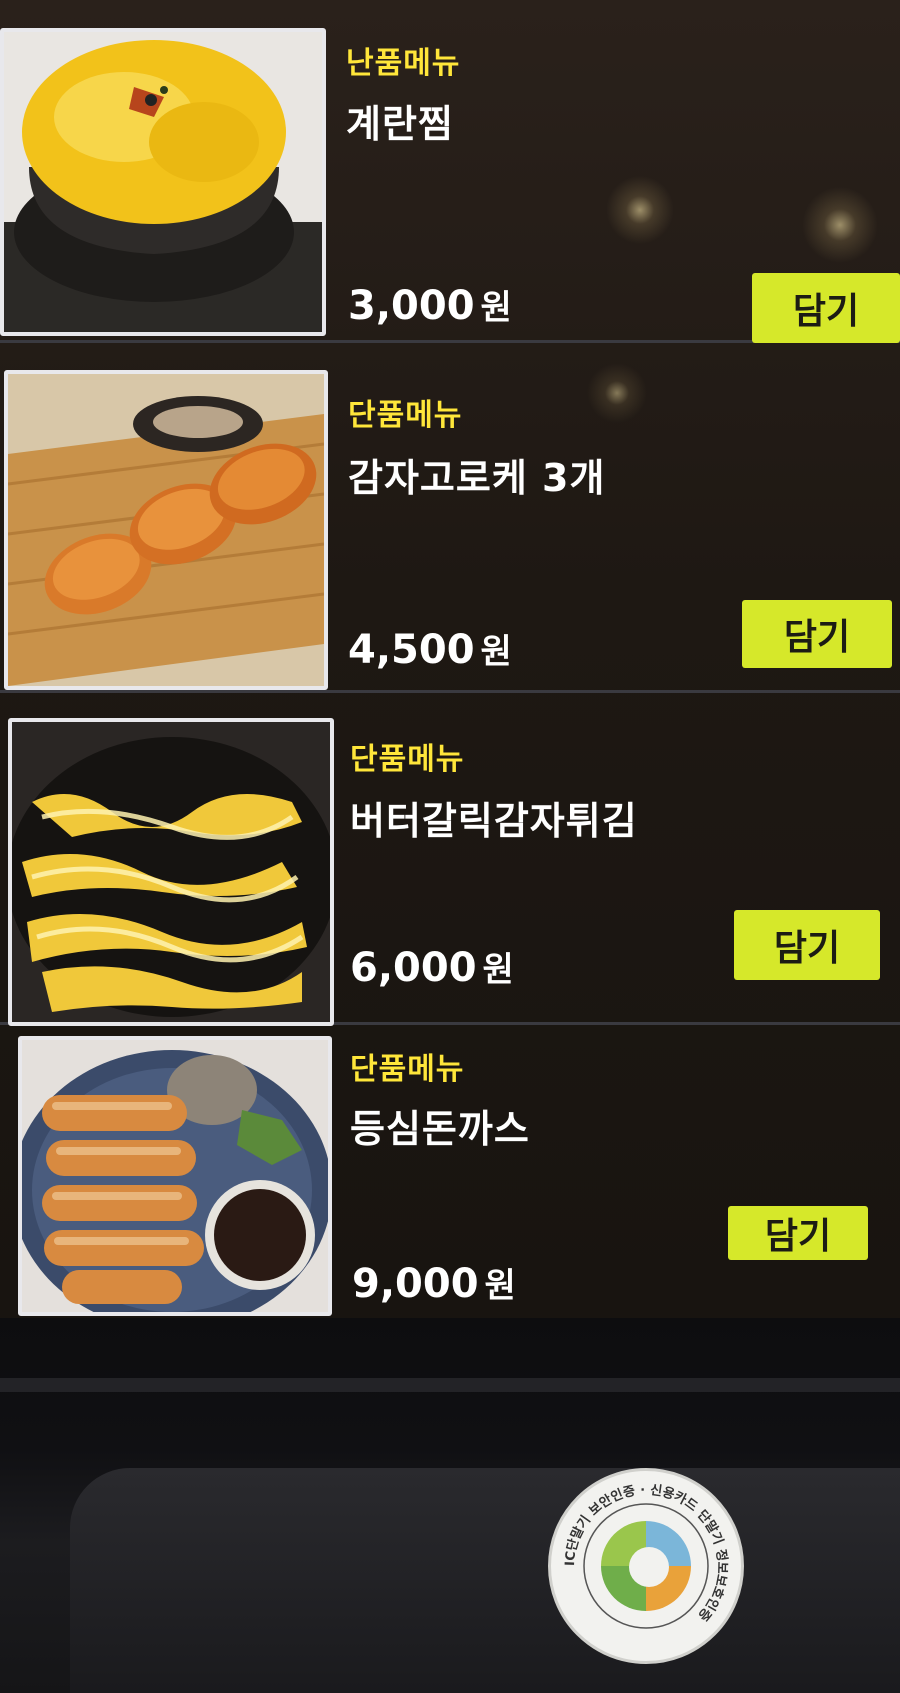  Describe the element at coordinates (411, 650) in the screenshot. I see `price-value: 4,500` at that location.